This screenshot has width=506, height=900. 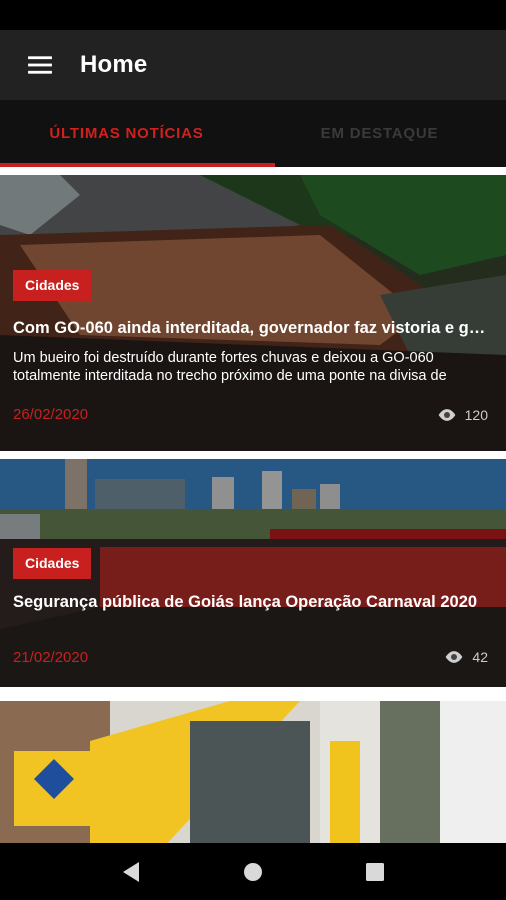 I want to click on menu-button, so click(x=40, y=65).